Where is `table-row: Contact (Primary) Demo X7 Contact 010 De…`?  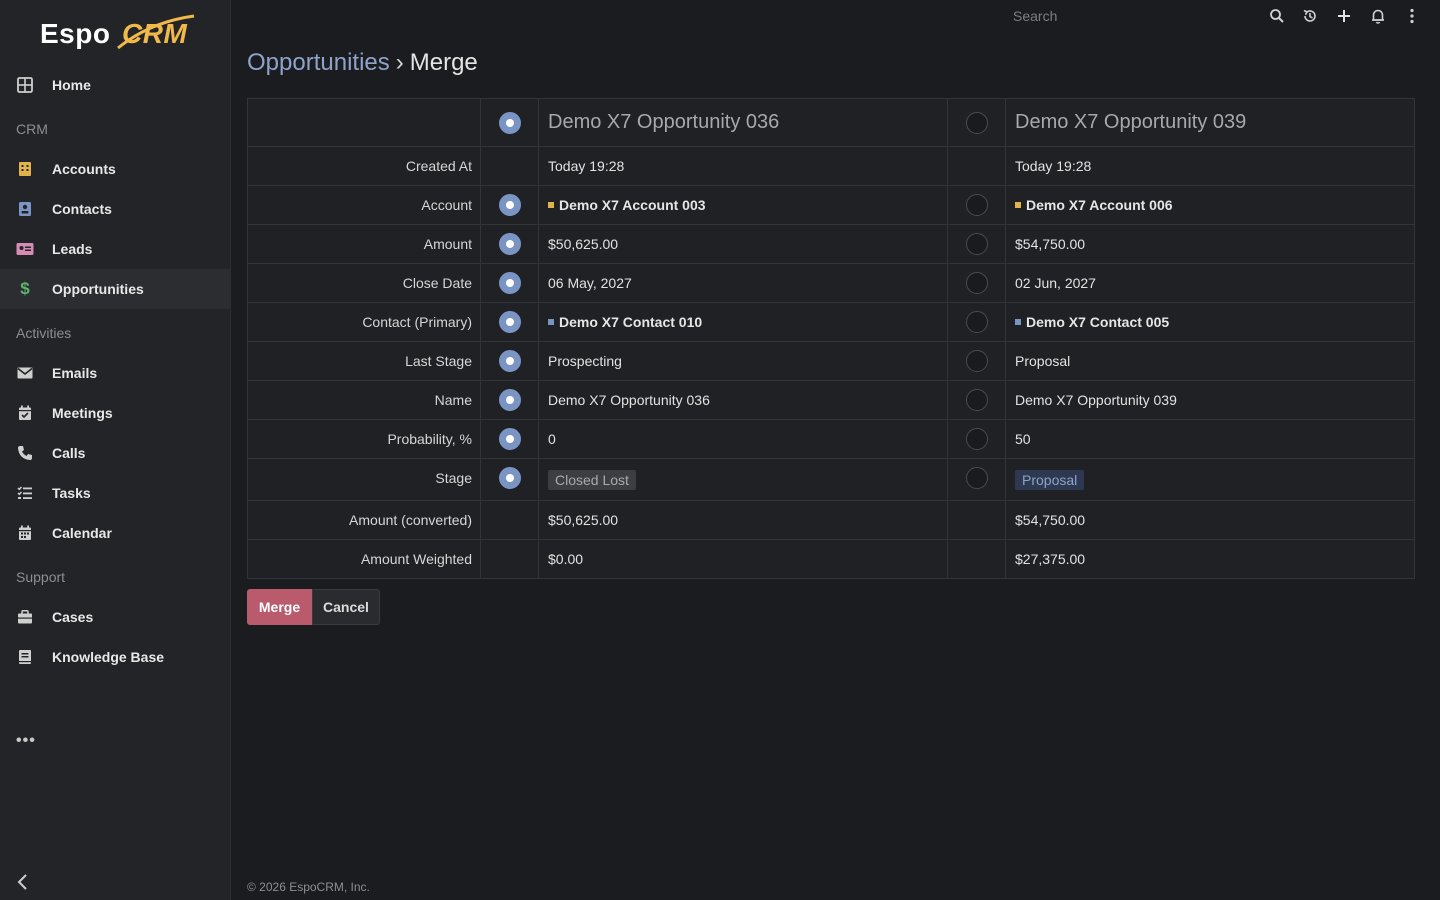
table-row: Contact (Primary) Demo X7 Contact 010 De… is located at coordinates (831, 322).